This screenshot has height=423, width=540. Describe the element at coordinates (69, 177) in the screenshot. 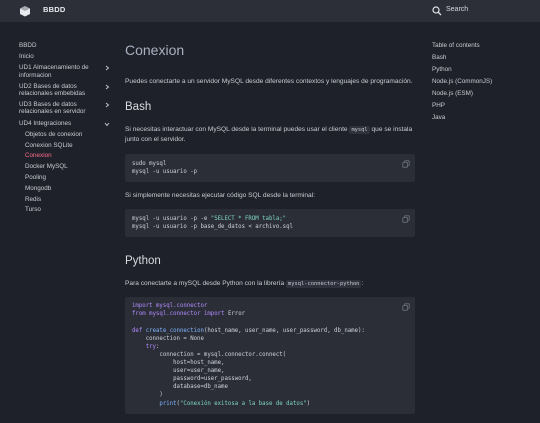

I see `sidebar-item-pooling: Pooling` at that location.